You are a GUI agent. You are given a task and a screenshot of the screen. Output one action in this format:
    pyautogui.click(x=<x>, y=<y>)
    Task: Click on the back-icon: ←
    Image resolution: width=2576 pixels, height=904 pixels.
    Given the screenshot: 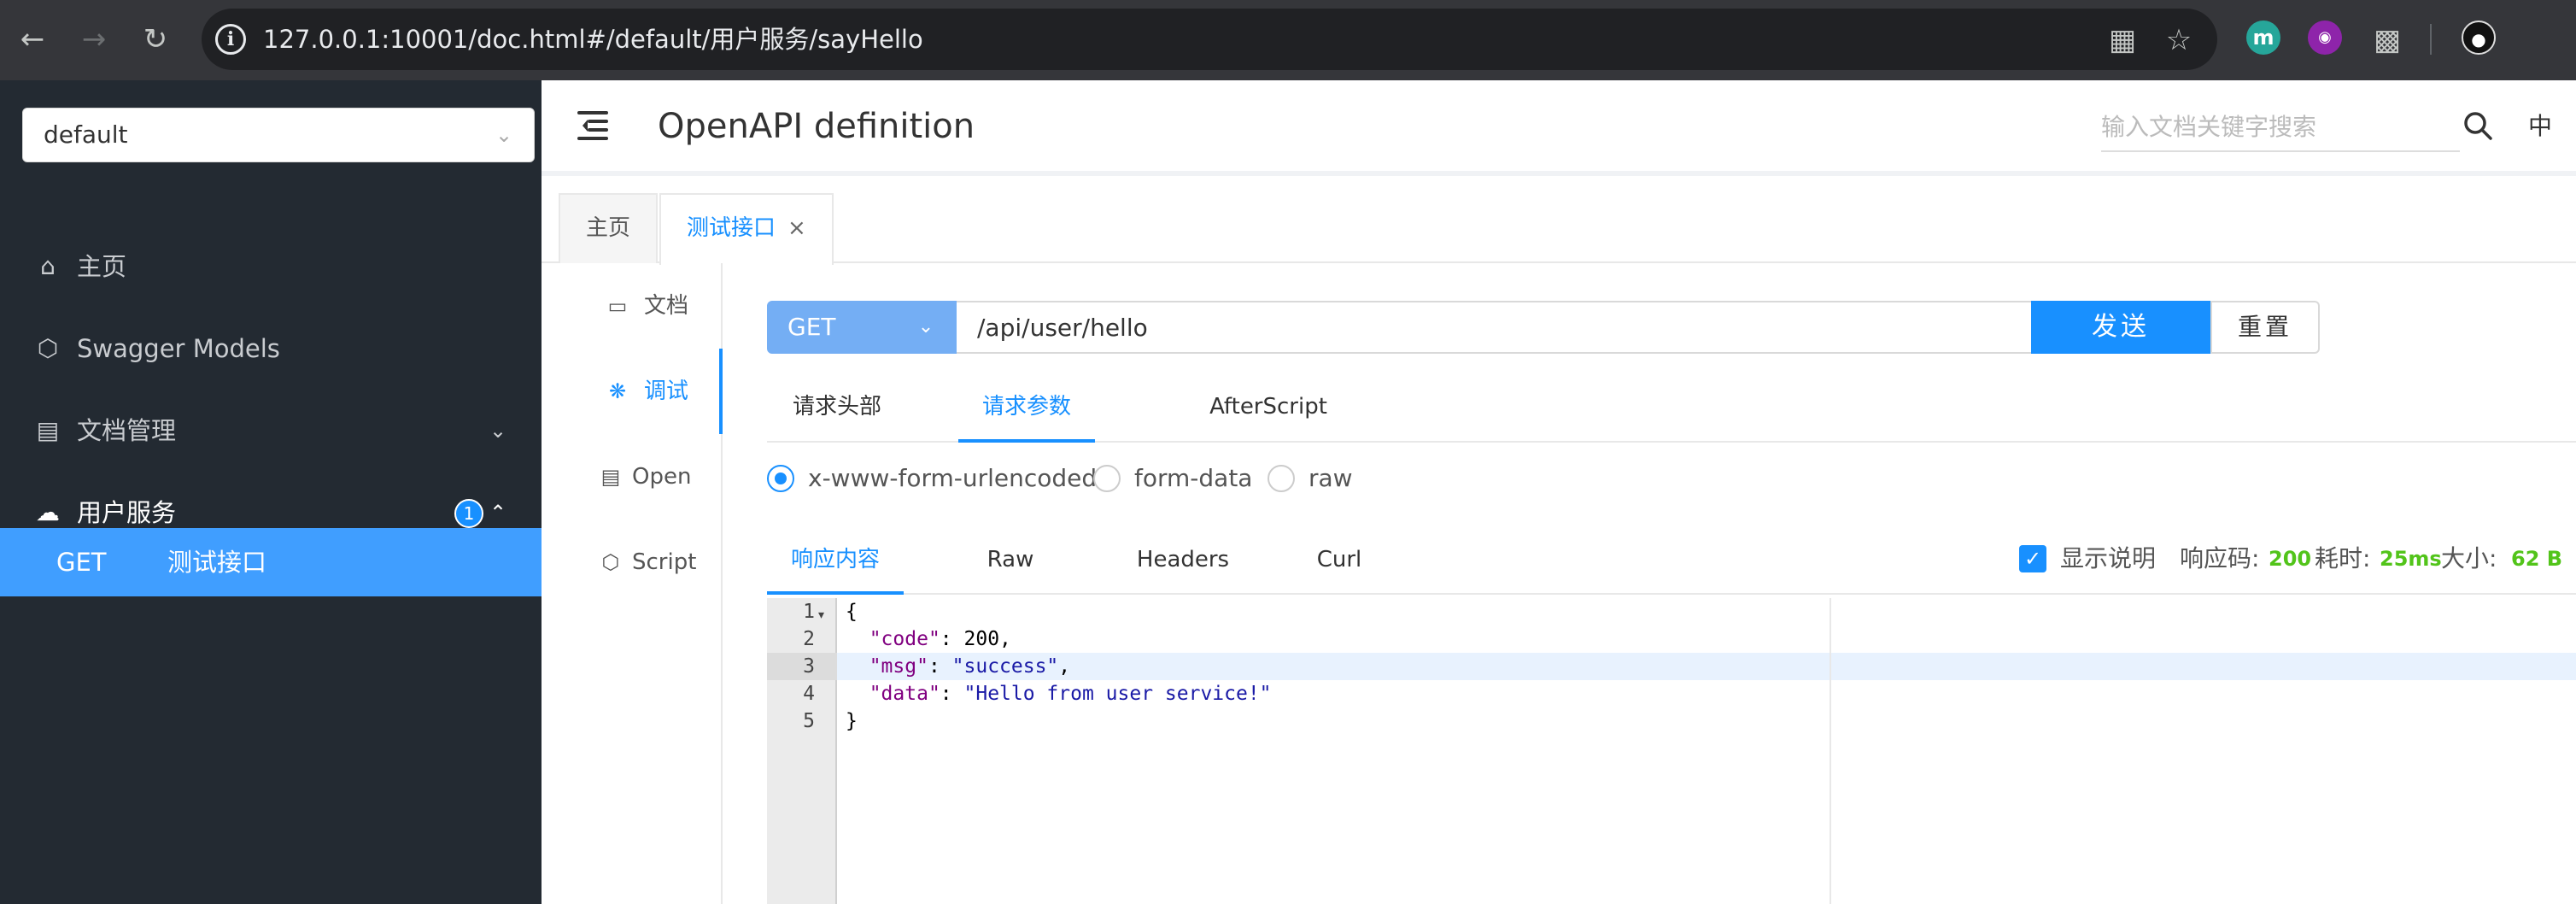 What is the action you would take?
    pyautogui.click(x=32, y=40)
    